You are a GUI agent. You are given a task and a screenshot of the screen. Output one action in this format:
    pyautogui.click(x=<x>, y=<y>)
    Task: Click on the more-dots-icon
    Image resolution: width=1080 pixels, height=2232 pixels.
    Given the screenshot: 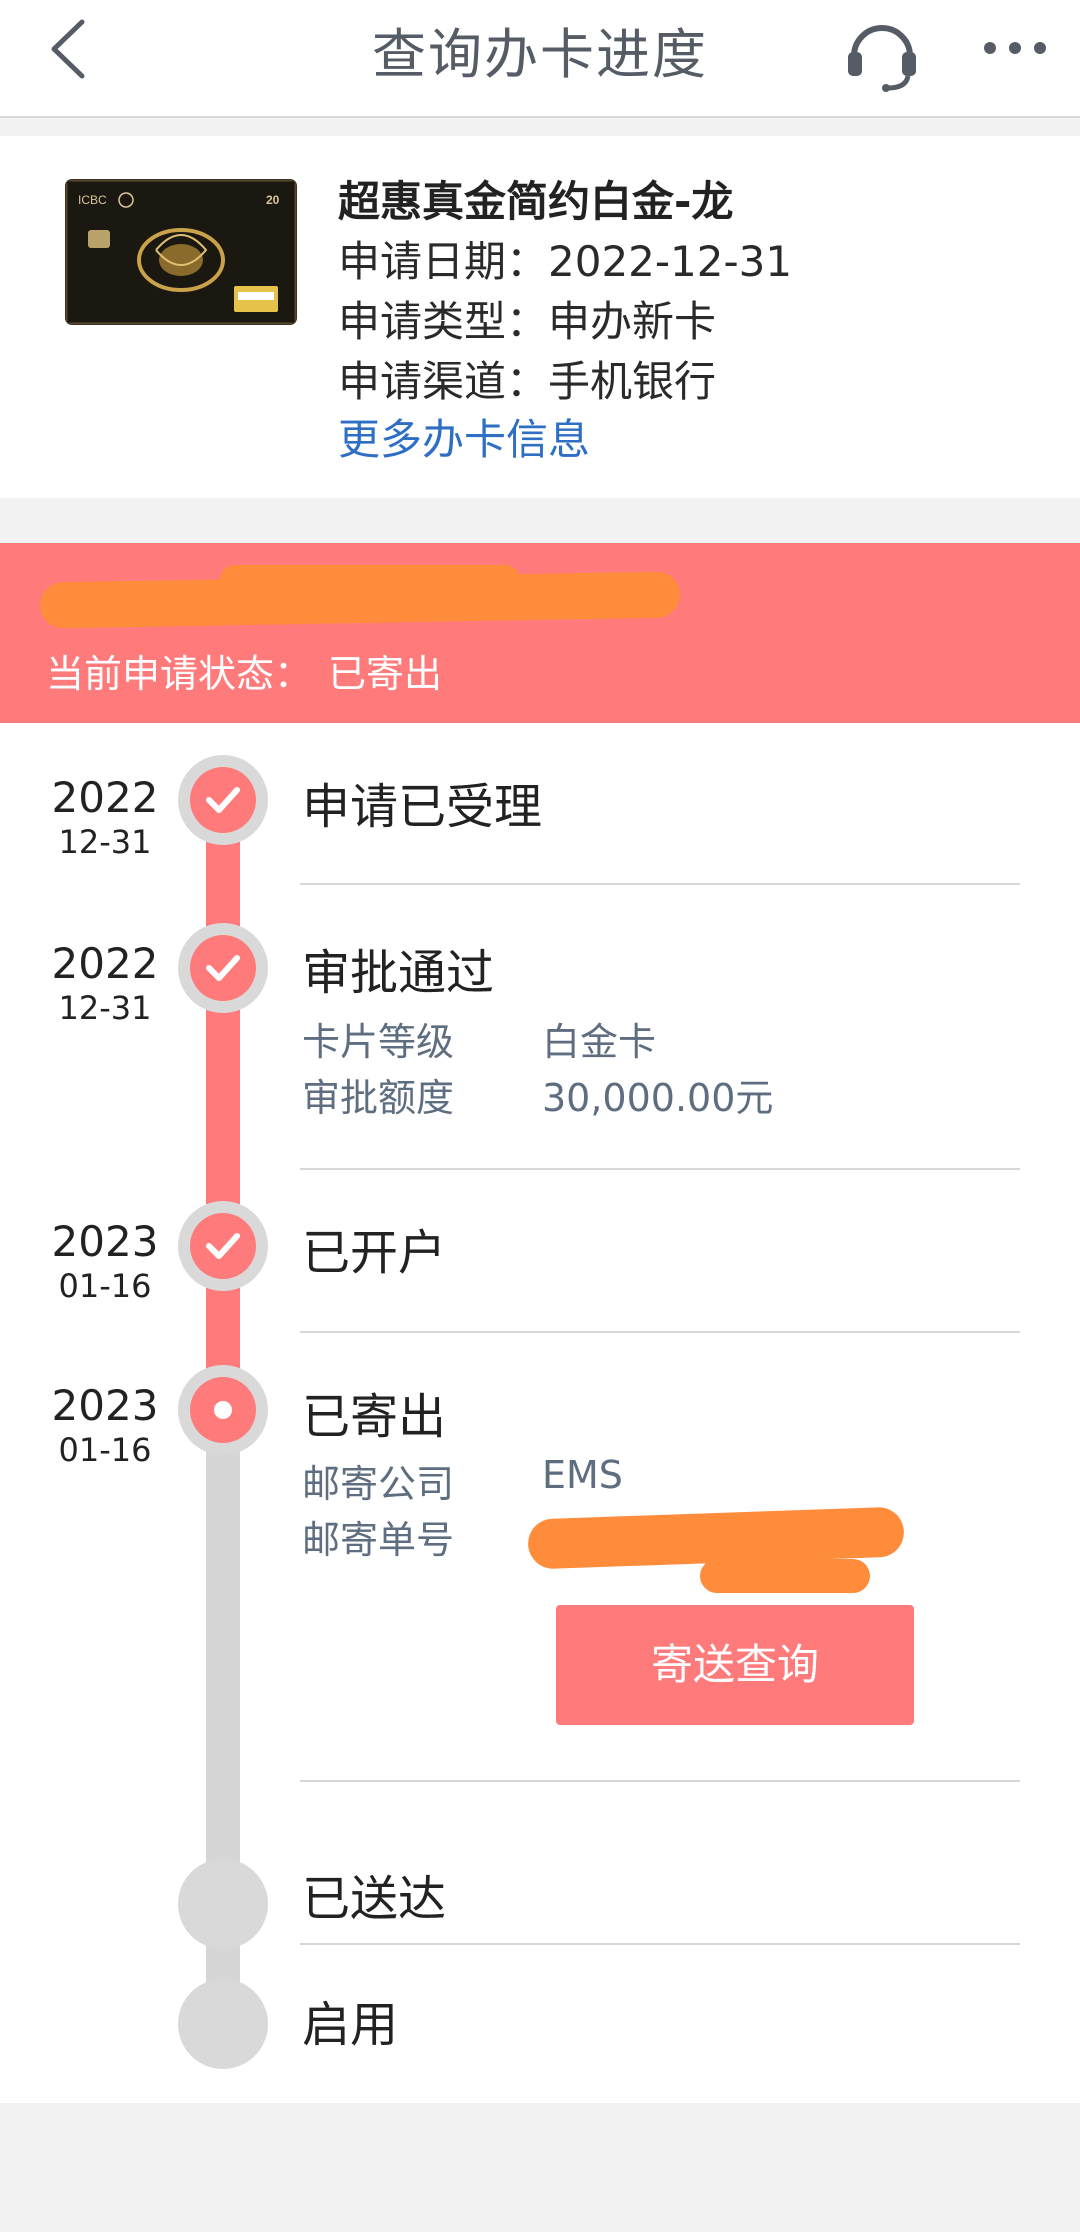 What is the action you would take?
    pyautogui.click(x=1015, y=48)
    